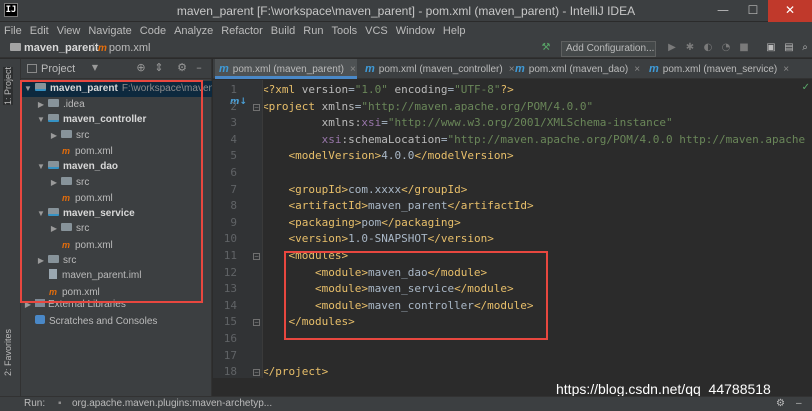 The height and width of the screenshot is (411, 812). I want to click on editor-tab: m pom.xml (maven_service) ×, so click(725, 69).